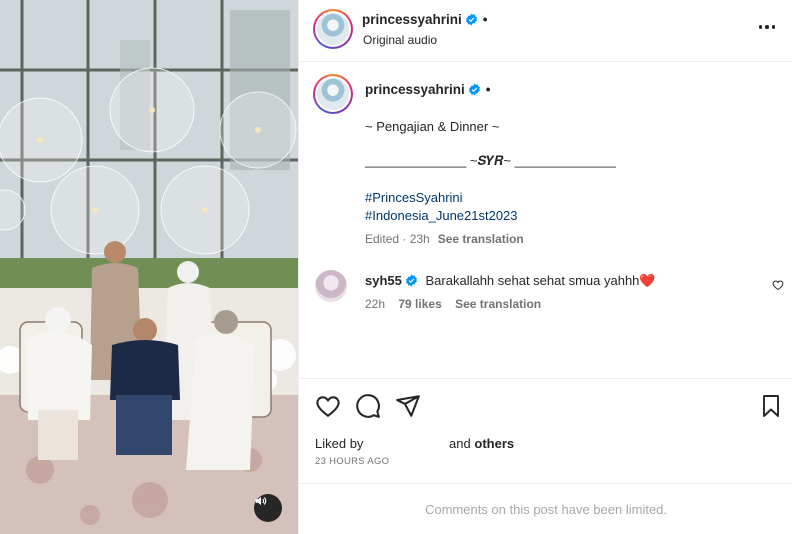 The image size is (792, 534). What do you see at coordinates (778, 285) in the screenshot?
I see `comment-like-heart-icon` at bounding box center [778, 285].